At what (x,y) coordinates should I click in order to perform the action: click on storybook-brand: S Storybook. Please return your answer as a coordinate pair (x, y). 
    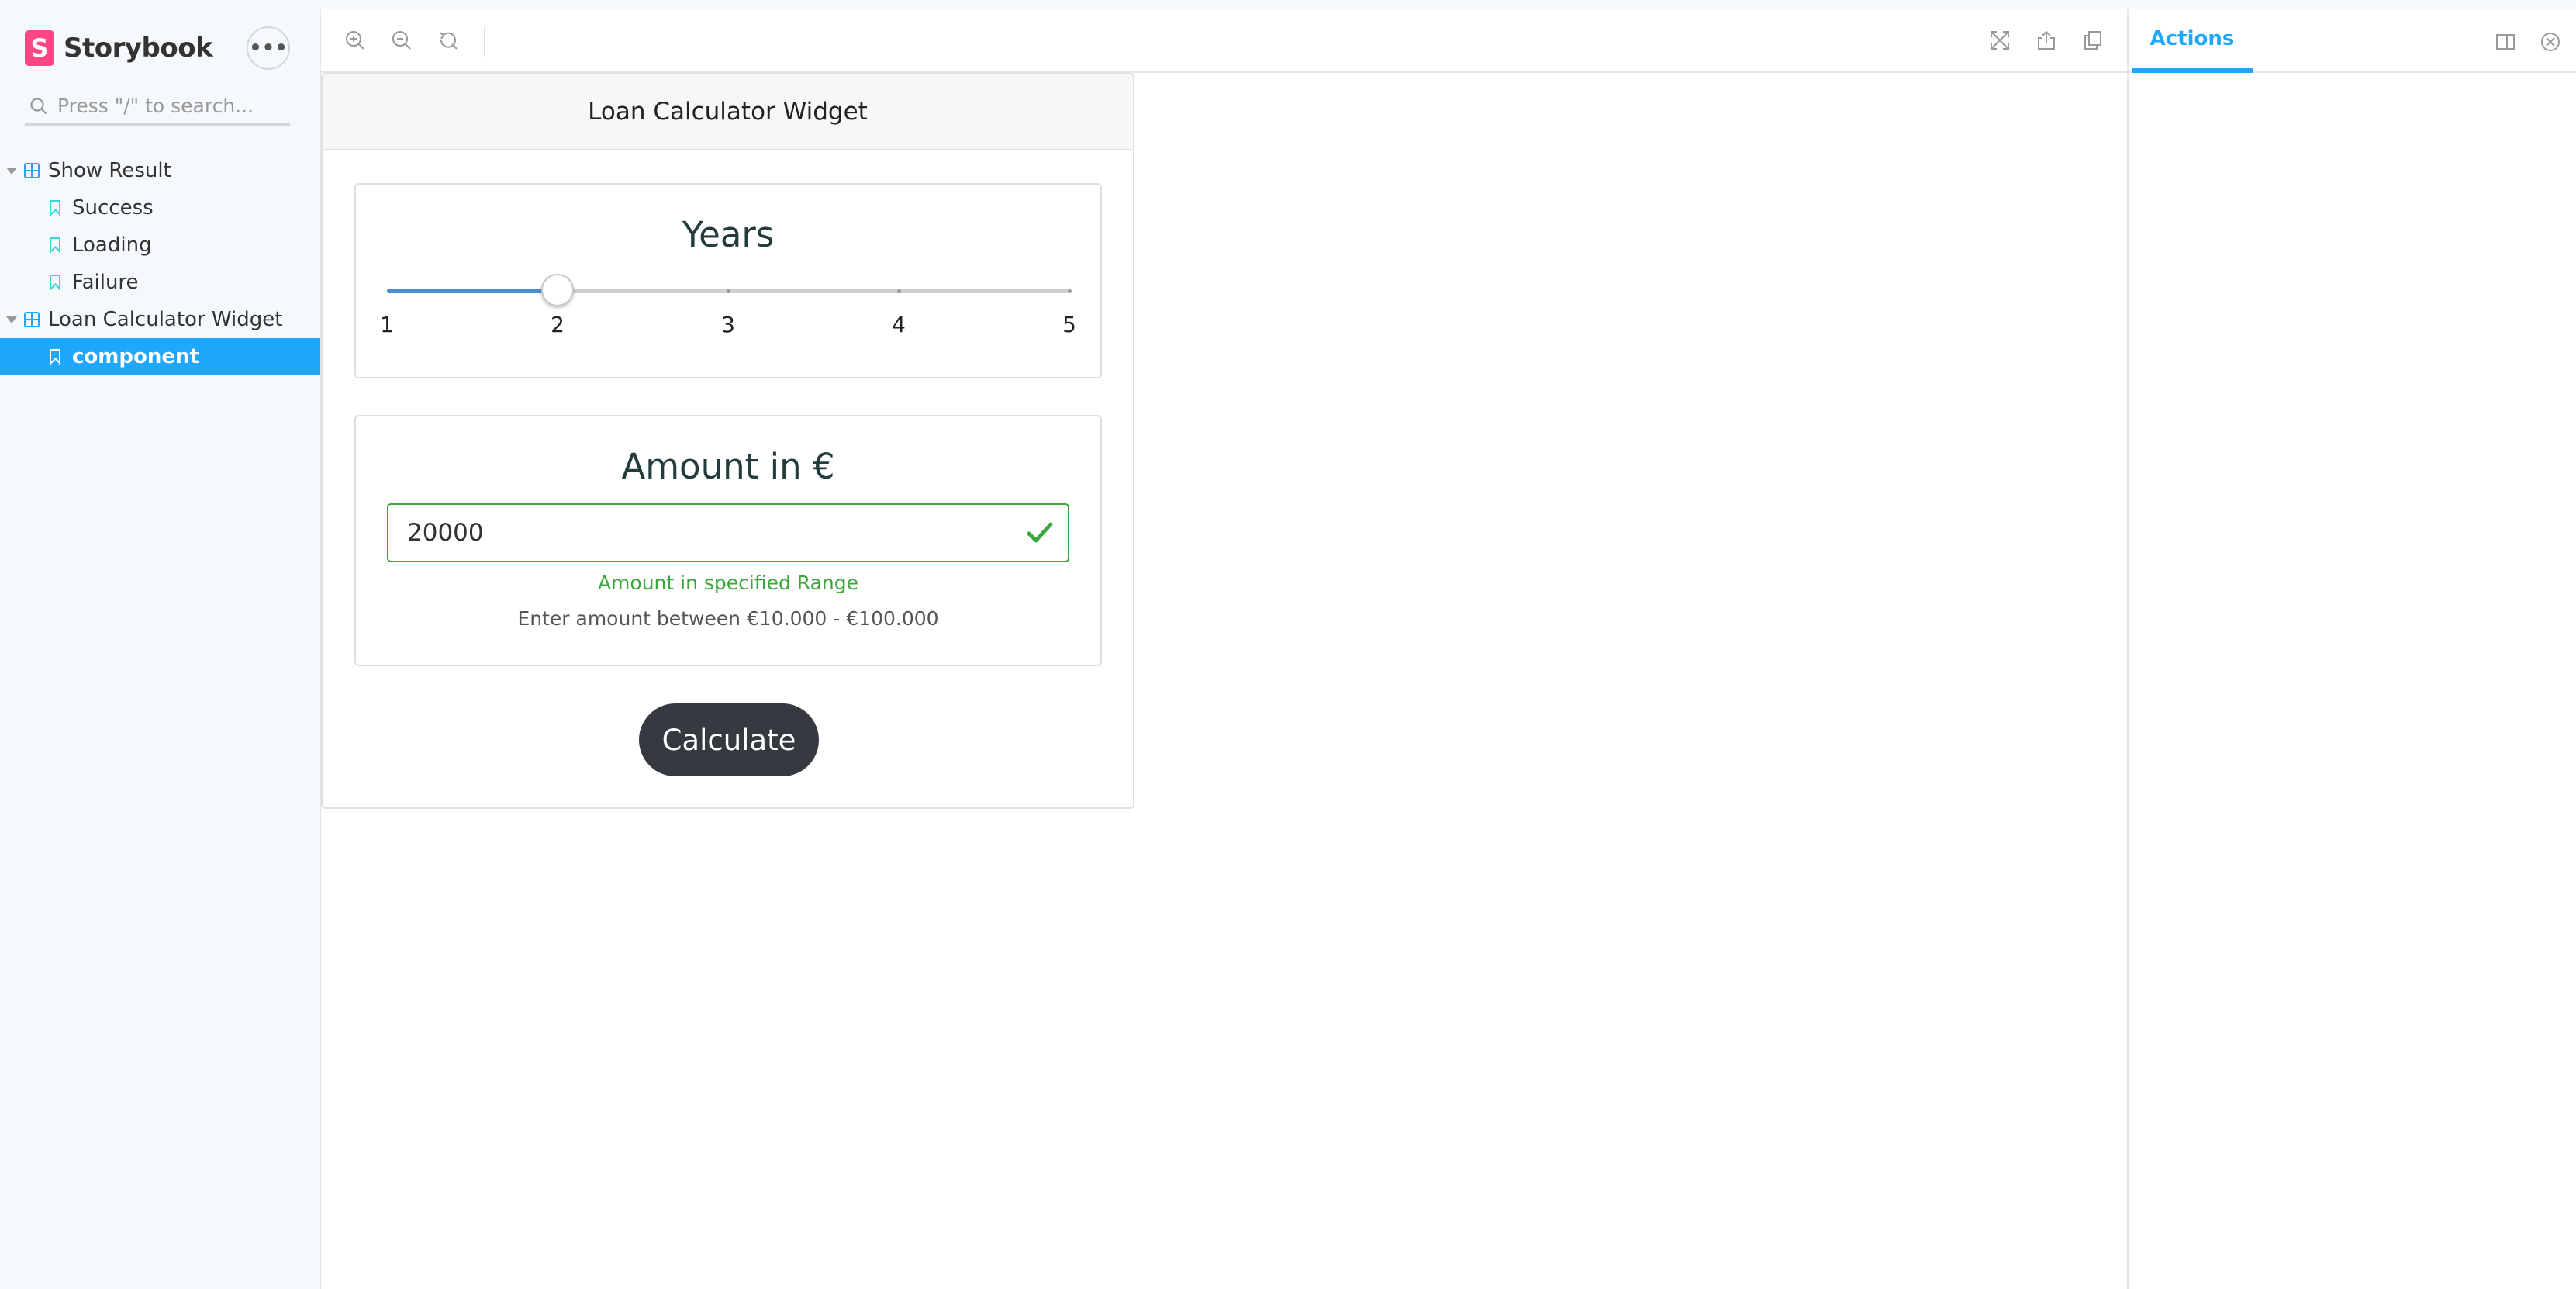
    Looking at the image, I should click on (119, 48).